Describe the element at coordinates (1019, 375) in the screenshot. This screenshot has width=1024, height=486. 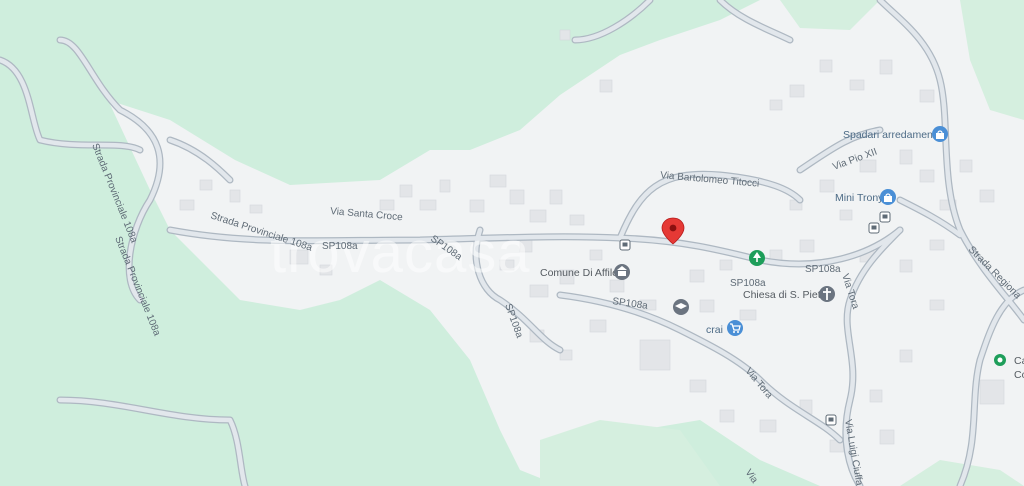
I see `poi-label-right-2: Co` at that location.